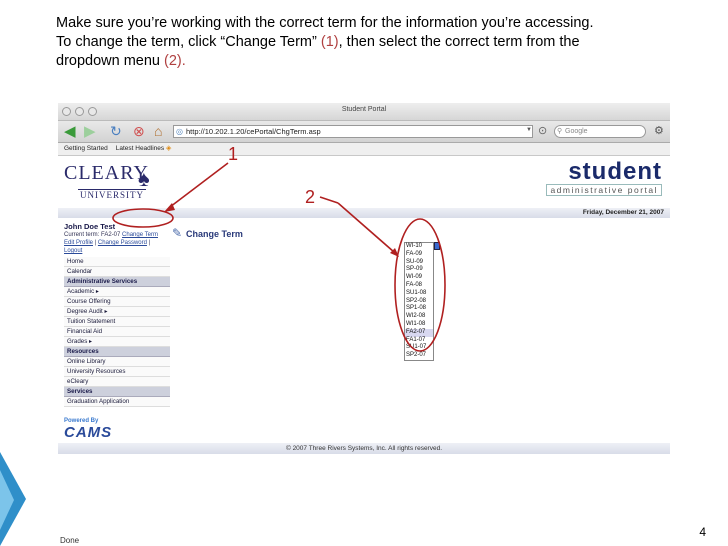 The height and width of the screenshot is (546, 728). Describe the element at coordinates (82, 235) in the screenshot. I see `current-term-label: Current term:` at that location.